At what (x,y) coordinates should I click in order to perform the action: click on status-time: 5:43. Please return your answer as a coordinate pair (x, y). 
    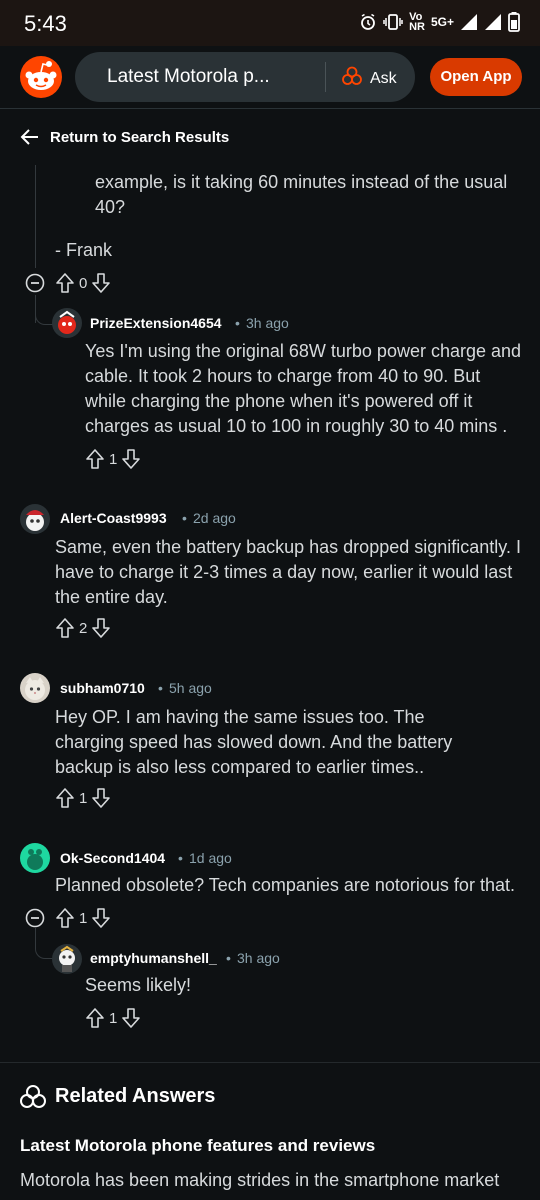
    Looking at the image, I should click on (45, 23).